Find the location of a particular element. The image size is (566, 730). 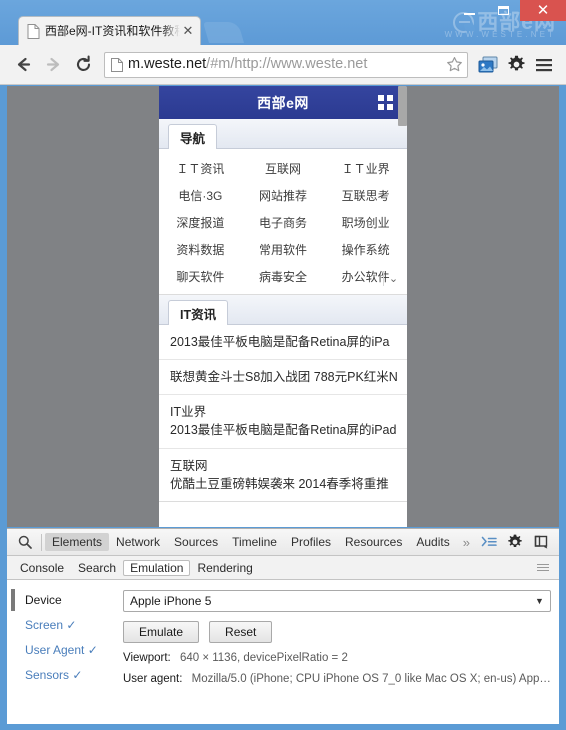

news-item: IT业界 2013最佳平板电脑是配备Retina屏的iPad is located at coordinates (283, 420).